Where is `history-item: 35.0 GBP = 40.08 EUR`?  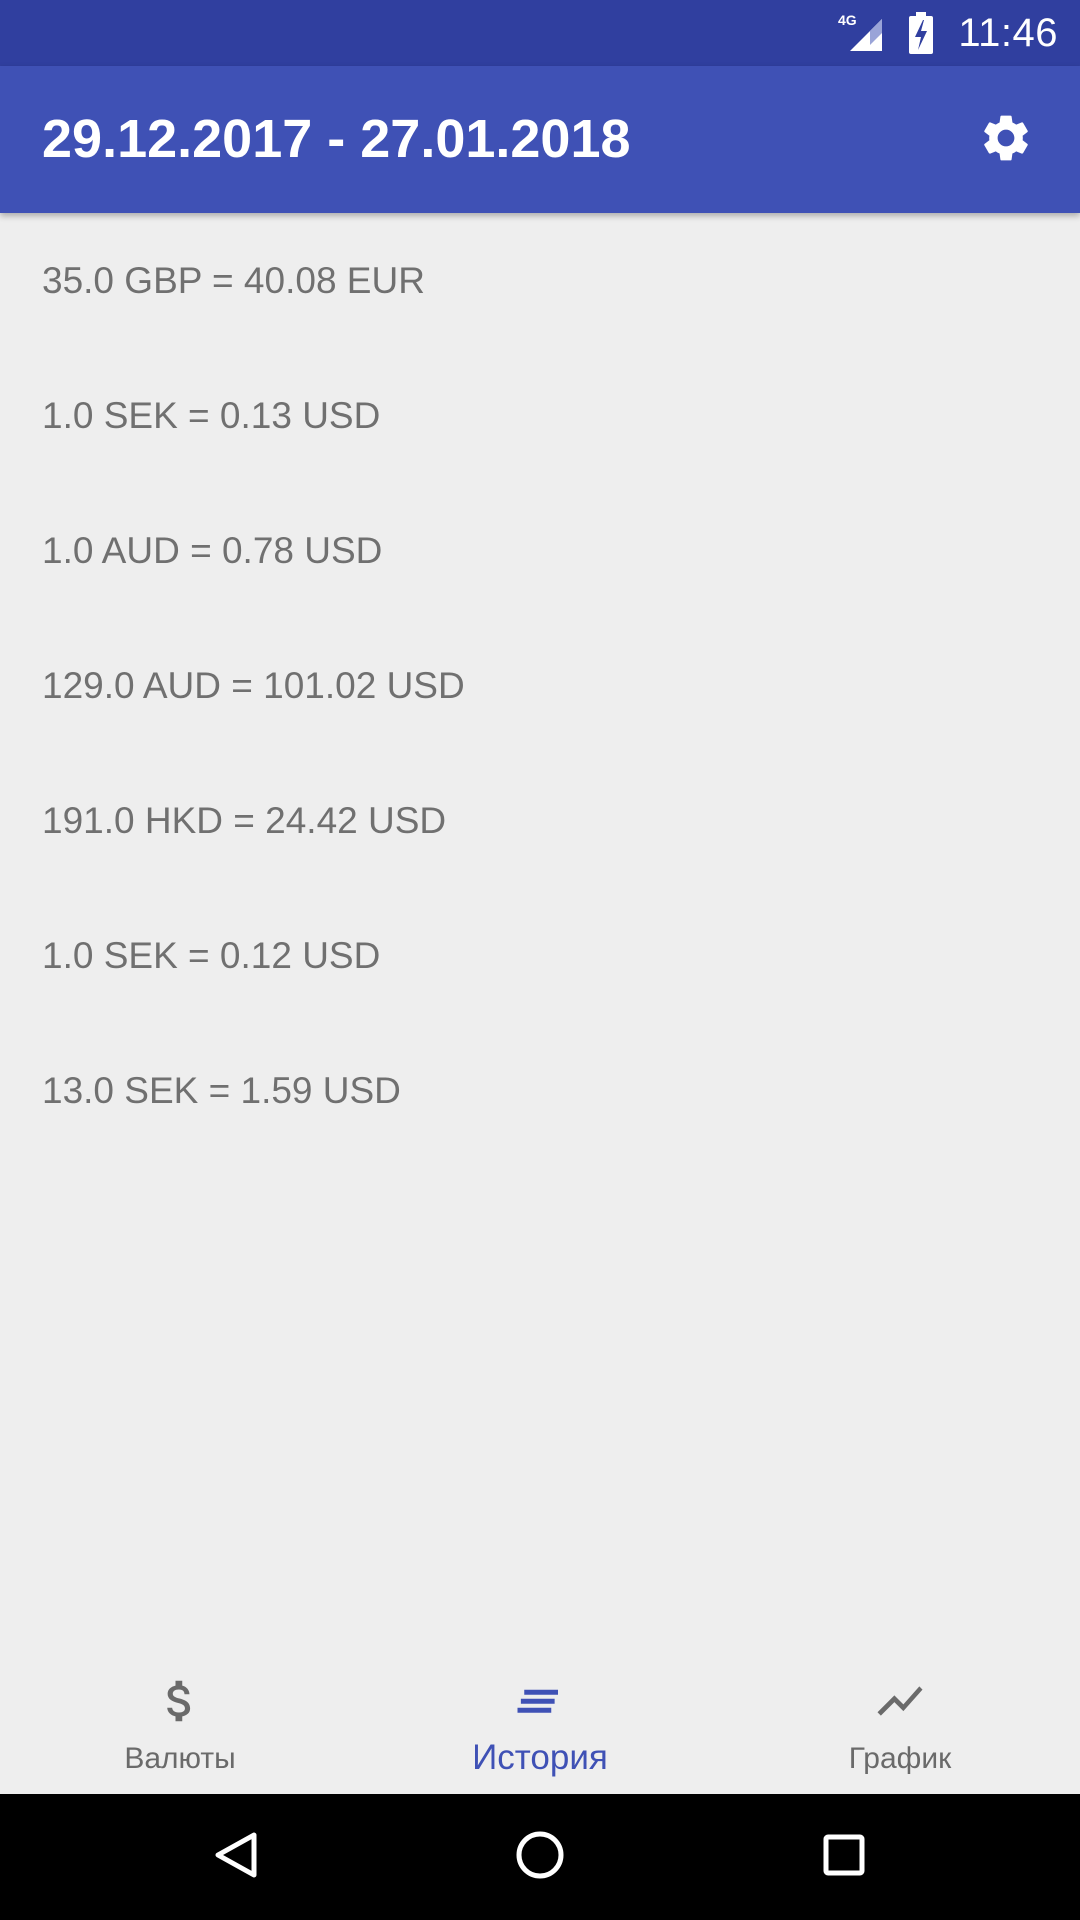
history-item: 35.0 GBP = 40.08 EUR is located at coordinates (540, 280).